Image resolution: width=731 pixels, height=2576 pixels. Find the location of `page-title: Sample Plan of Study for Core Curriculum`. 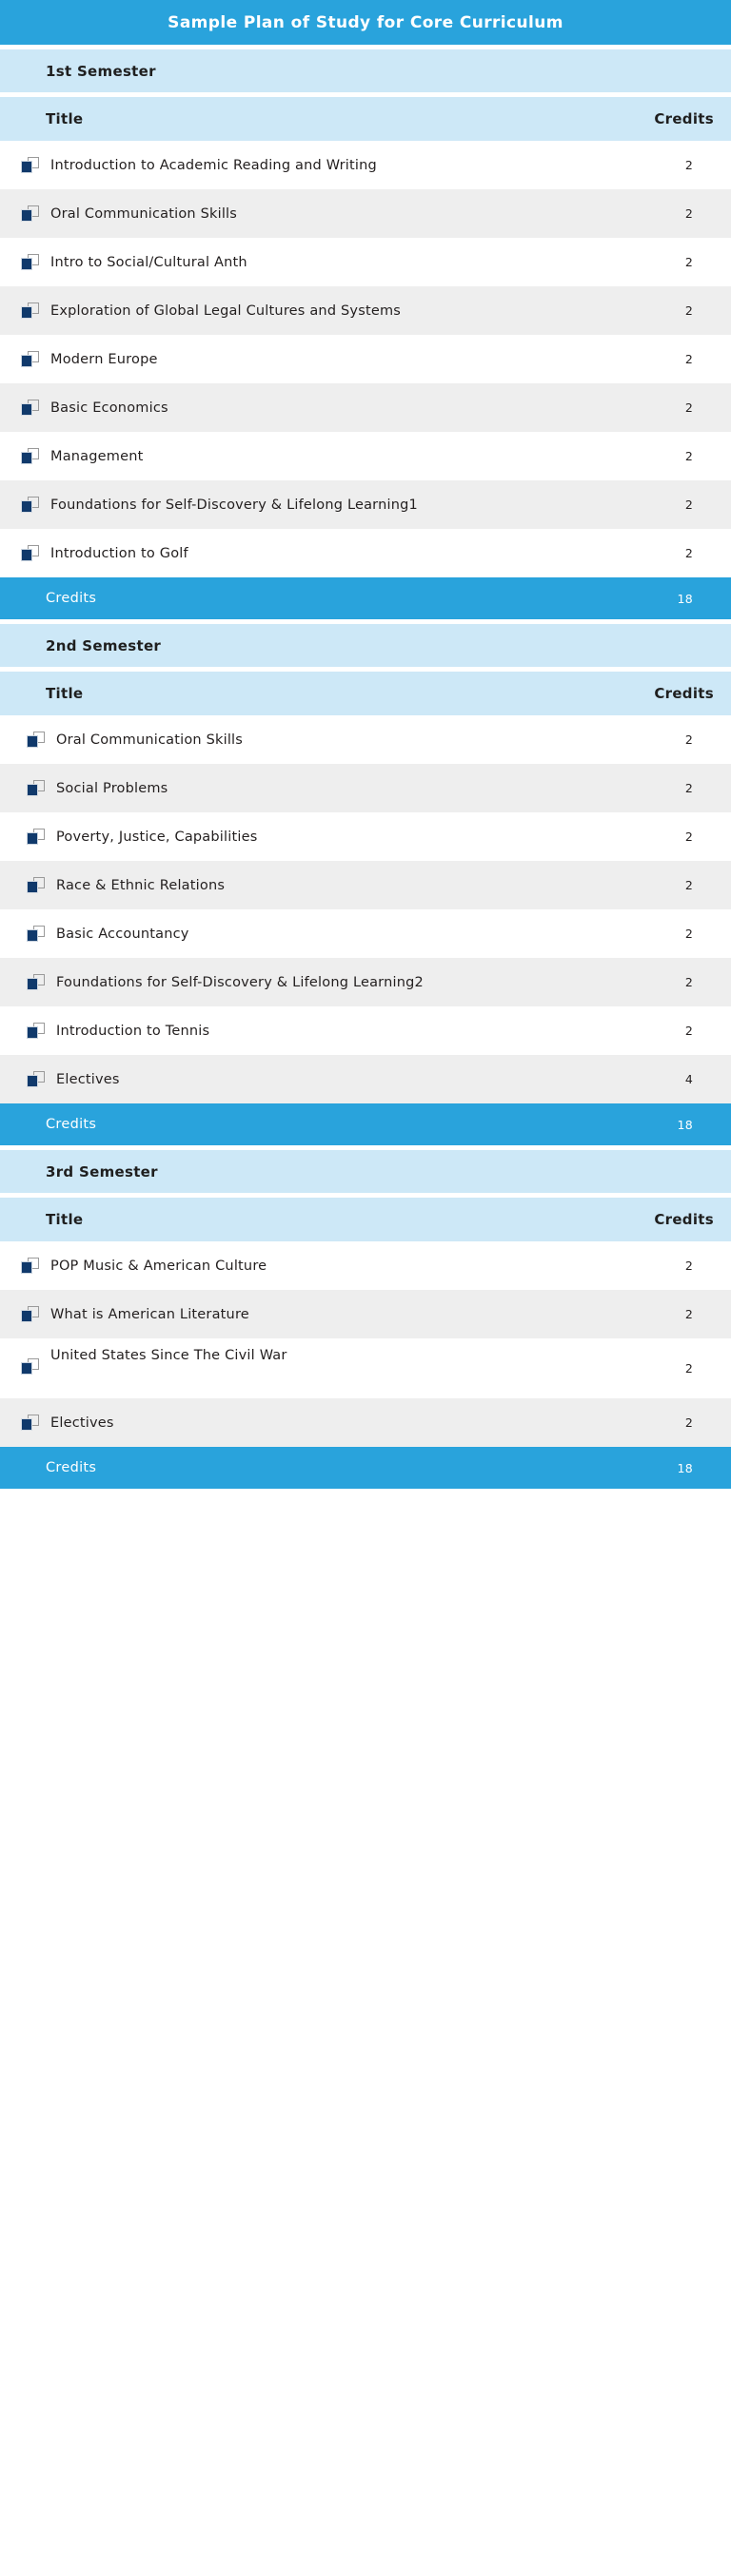

page-title: Sample Plan of Study for Core Curriculum is located at coordinates (365, 22).